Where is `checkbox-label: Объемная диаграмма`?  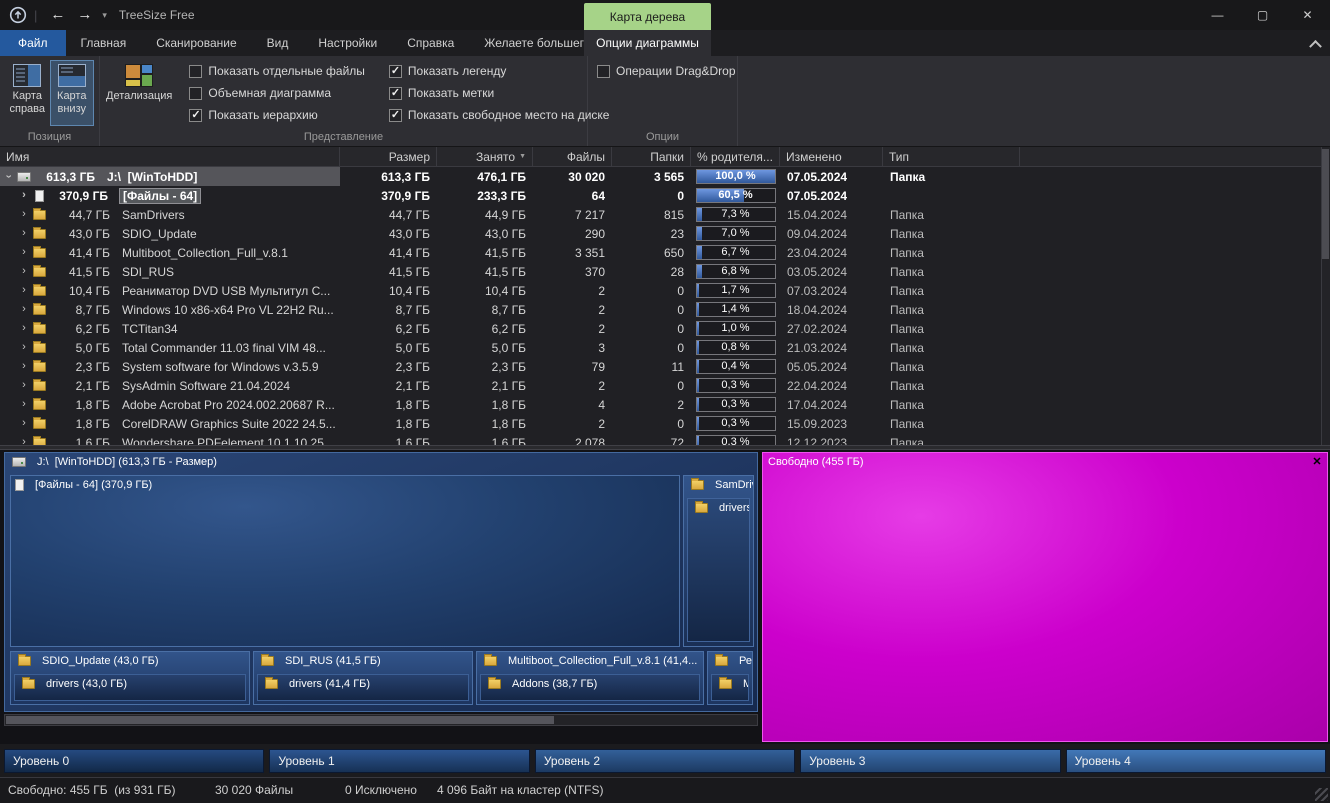
checkbox-label: Объемная диаграмма is located at coordinates (270, 93).